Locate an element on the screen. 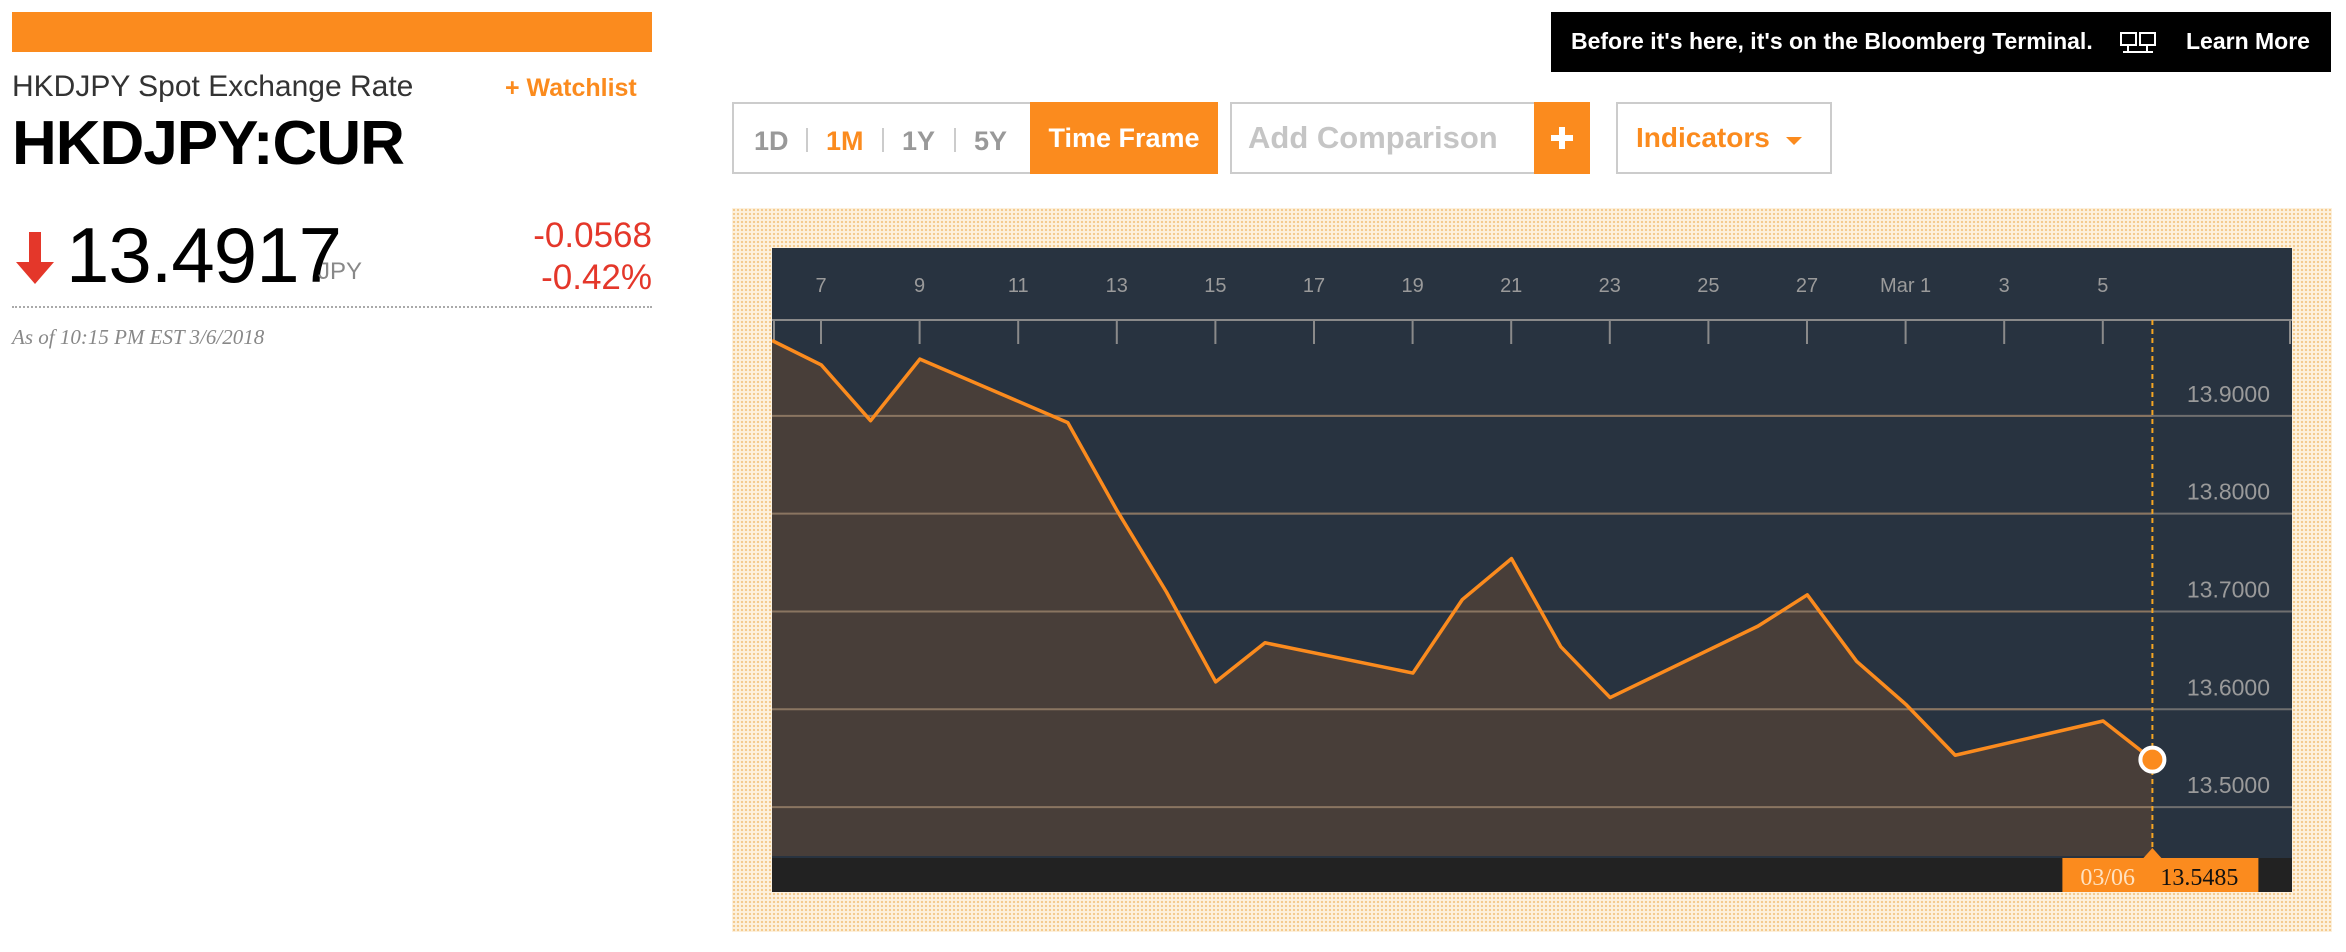 Image resolution: width=2346 pixels, height=952 pixels. range-1d-button: 1D is located at coordinates (771, 141).